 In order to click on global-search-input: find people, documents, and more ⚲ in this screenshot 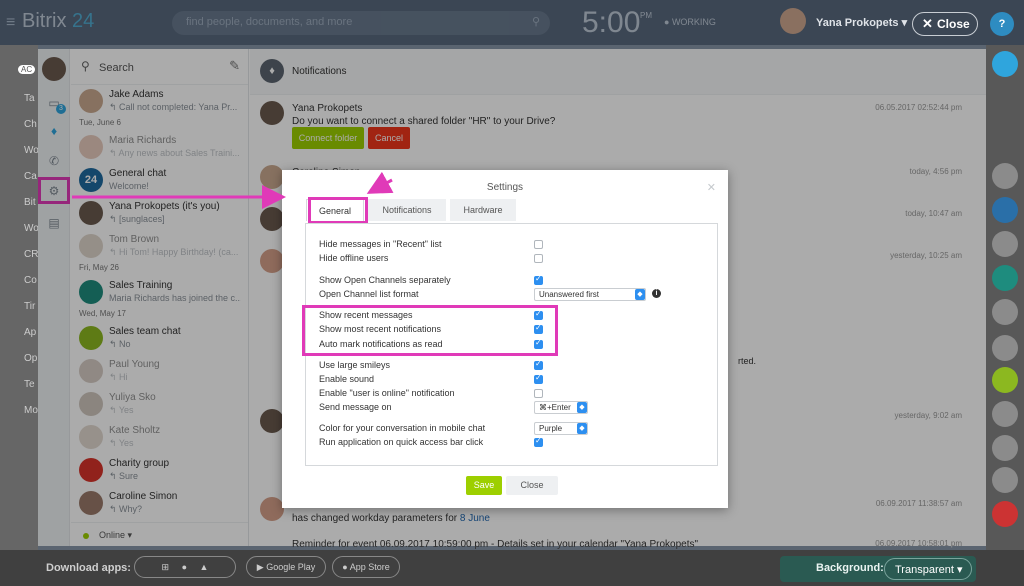, I will do `click(361, 23)`.